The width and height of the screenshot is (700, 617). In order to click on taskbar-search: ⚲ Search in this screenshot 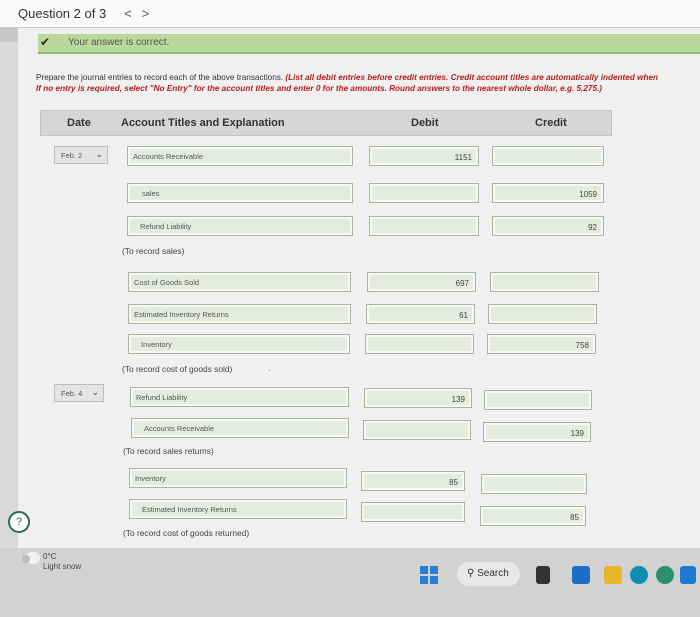, I will do `click(488, 574)`.